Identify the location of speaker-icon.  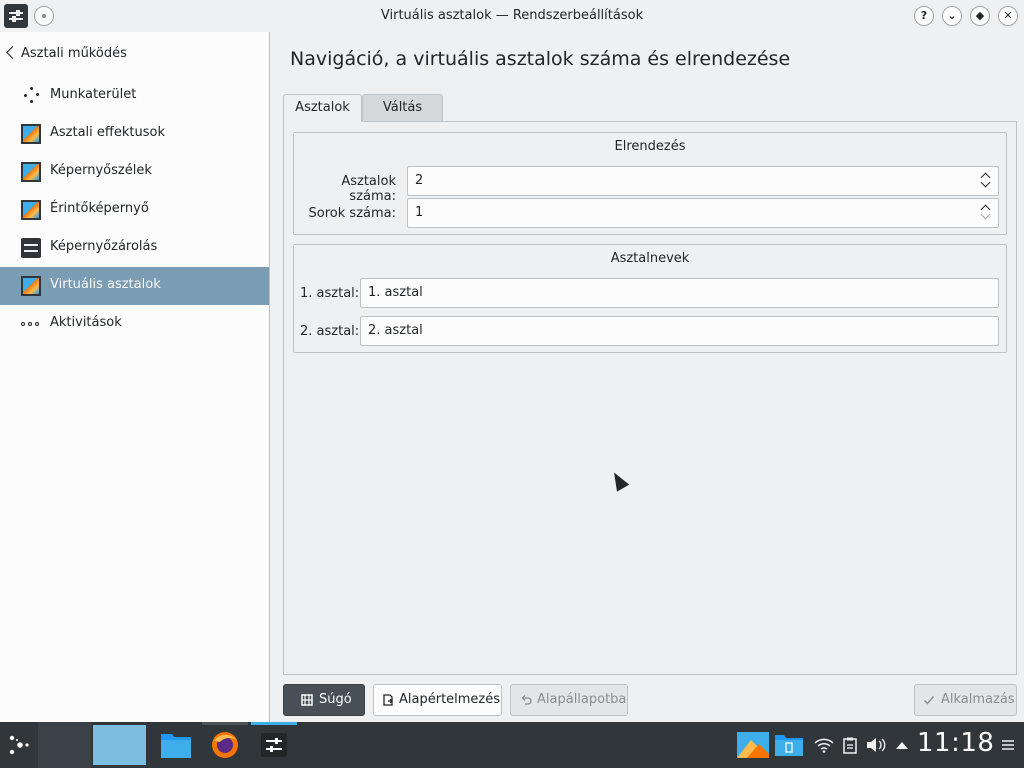
(876, 745).